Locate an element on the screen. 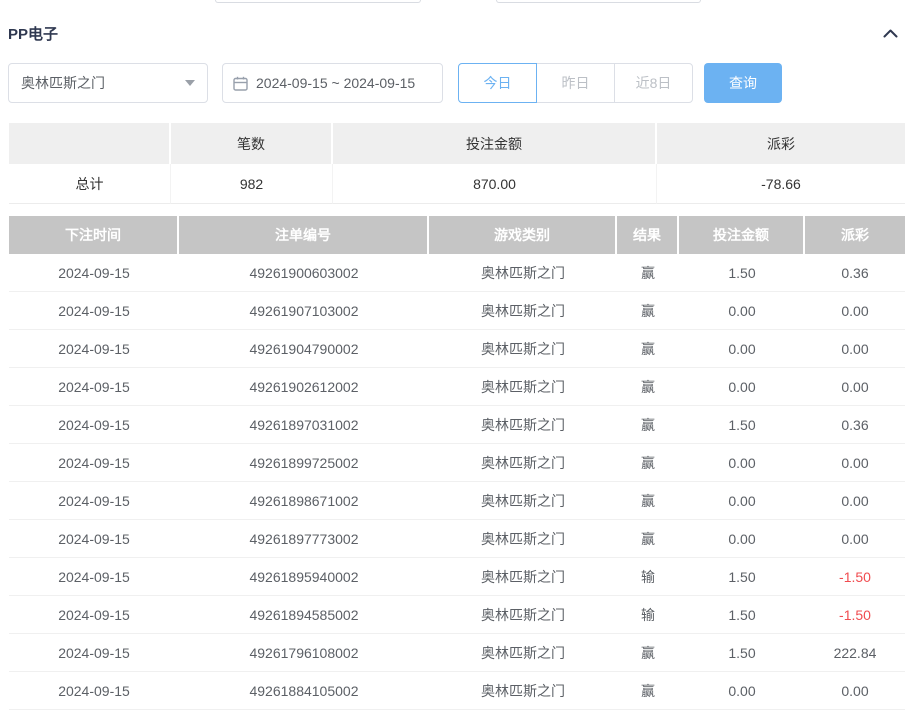 This screenshot has width=914, height=720. search-button: 查询 is located at coordinates (743, 83).